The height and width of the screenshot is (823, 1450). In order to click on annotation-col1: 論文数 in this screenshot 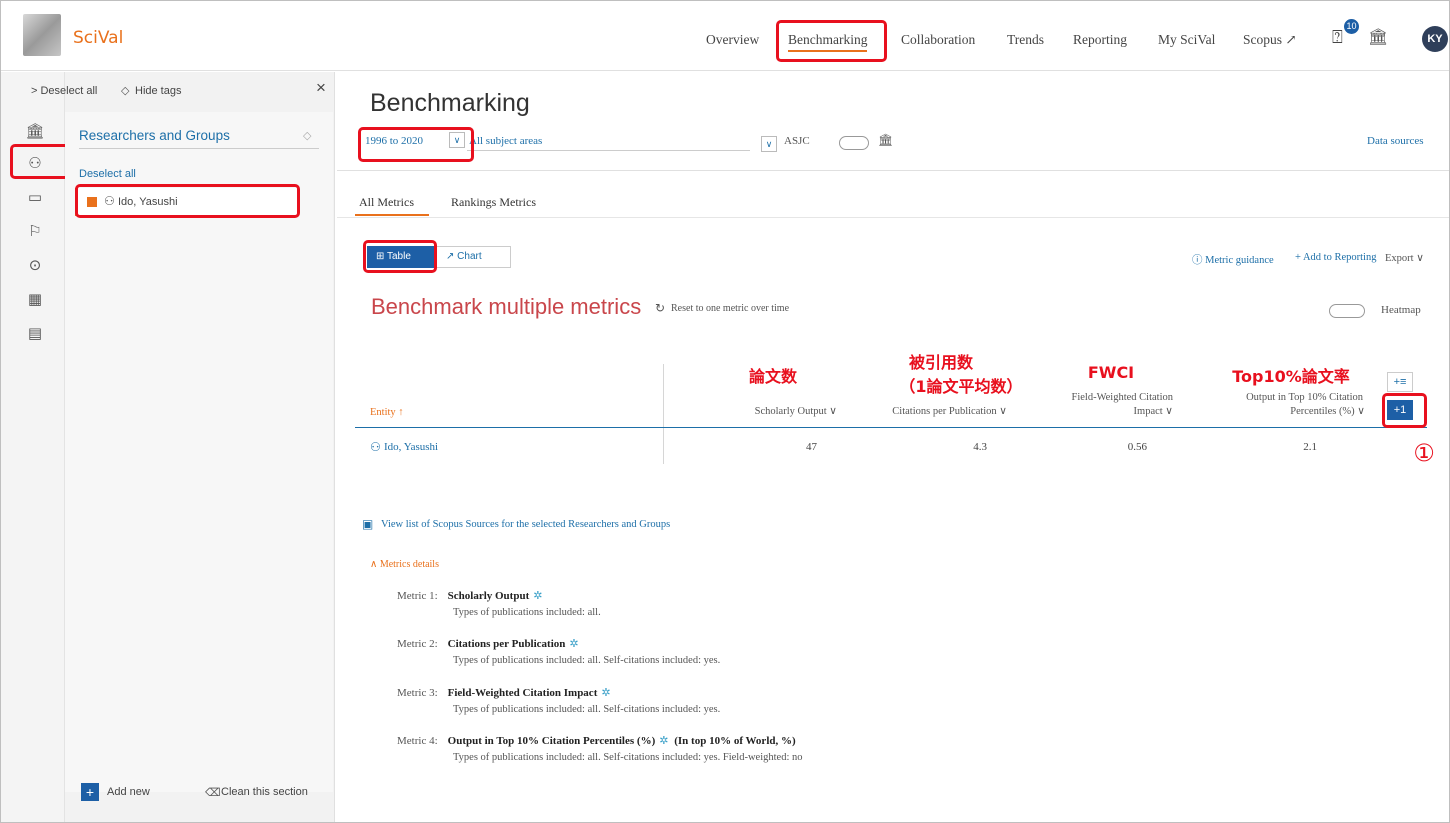, I will do `click(772, 376)`.